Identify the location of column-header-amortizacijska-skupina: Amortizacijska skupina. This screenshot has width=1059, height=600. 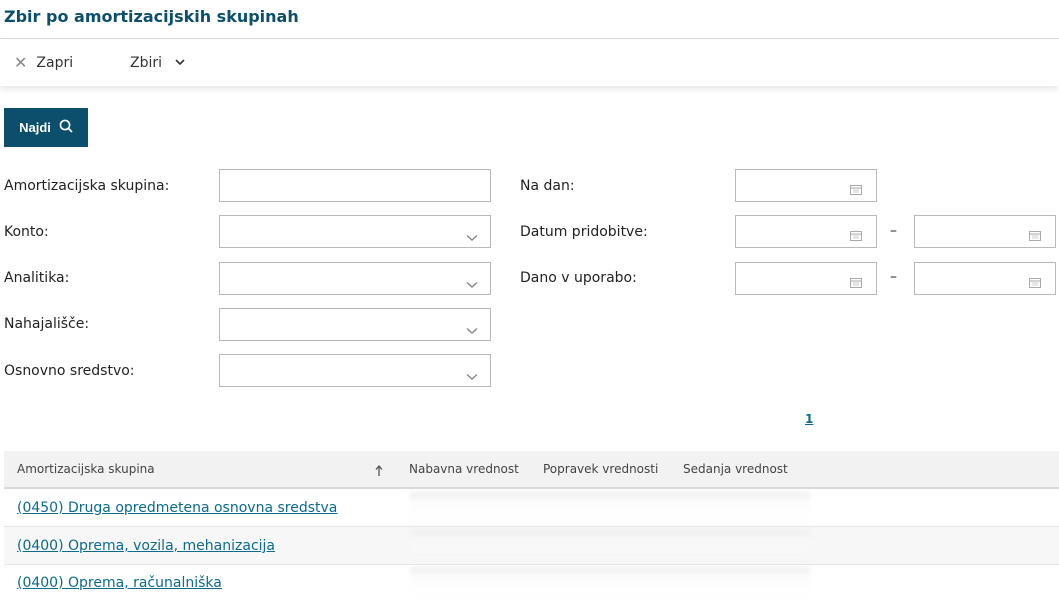
(86, 469).